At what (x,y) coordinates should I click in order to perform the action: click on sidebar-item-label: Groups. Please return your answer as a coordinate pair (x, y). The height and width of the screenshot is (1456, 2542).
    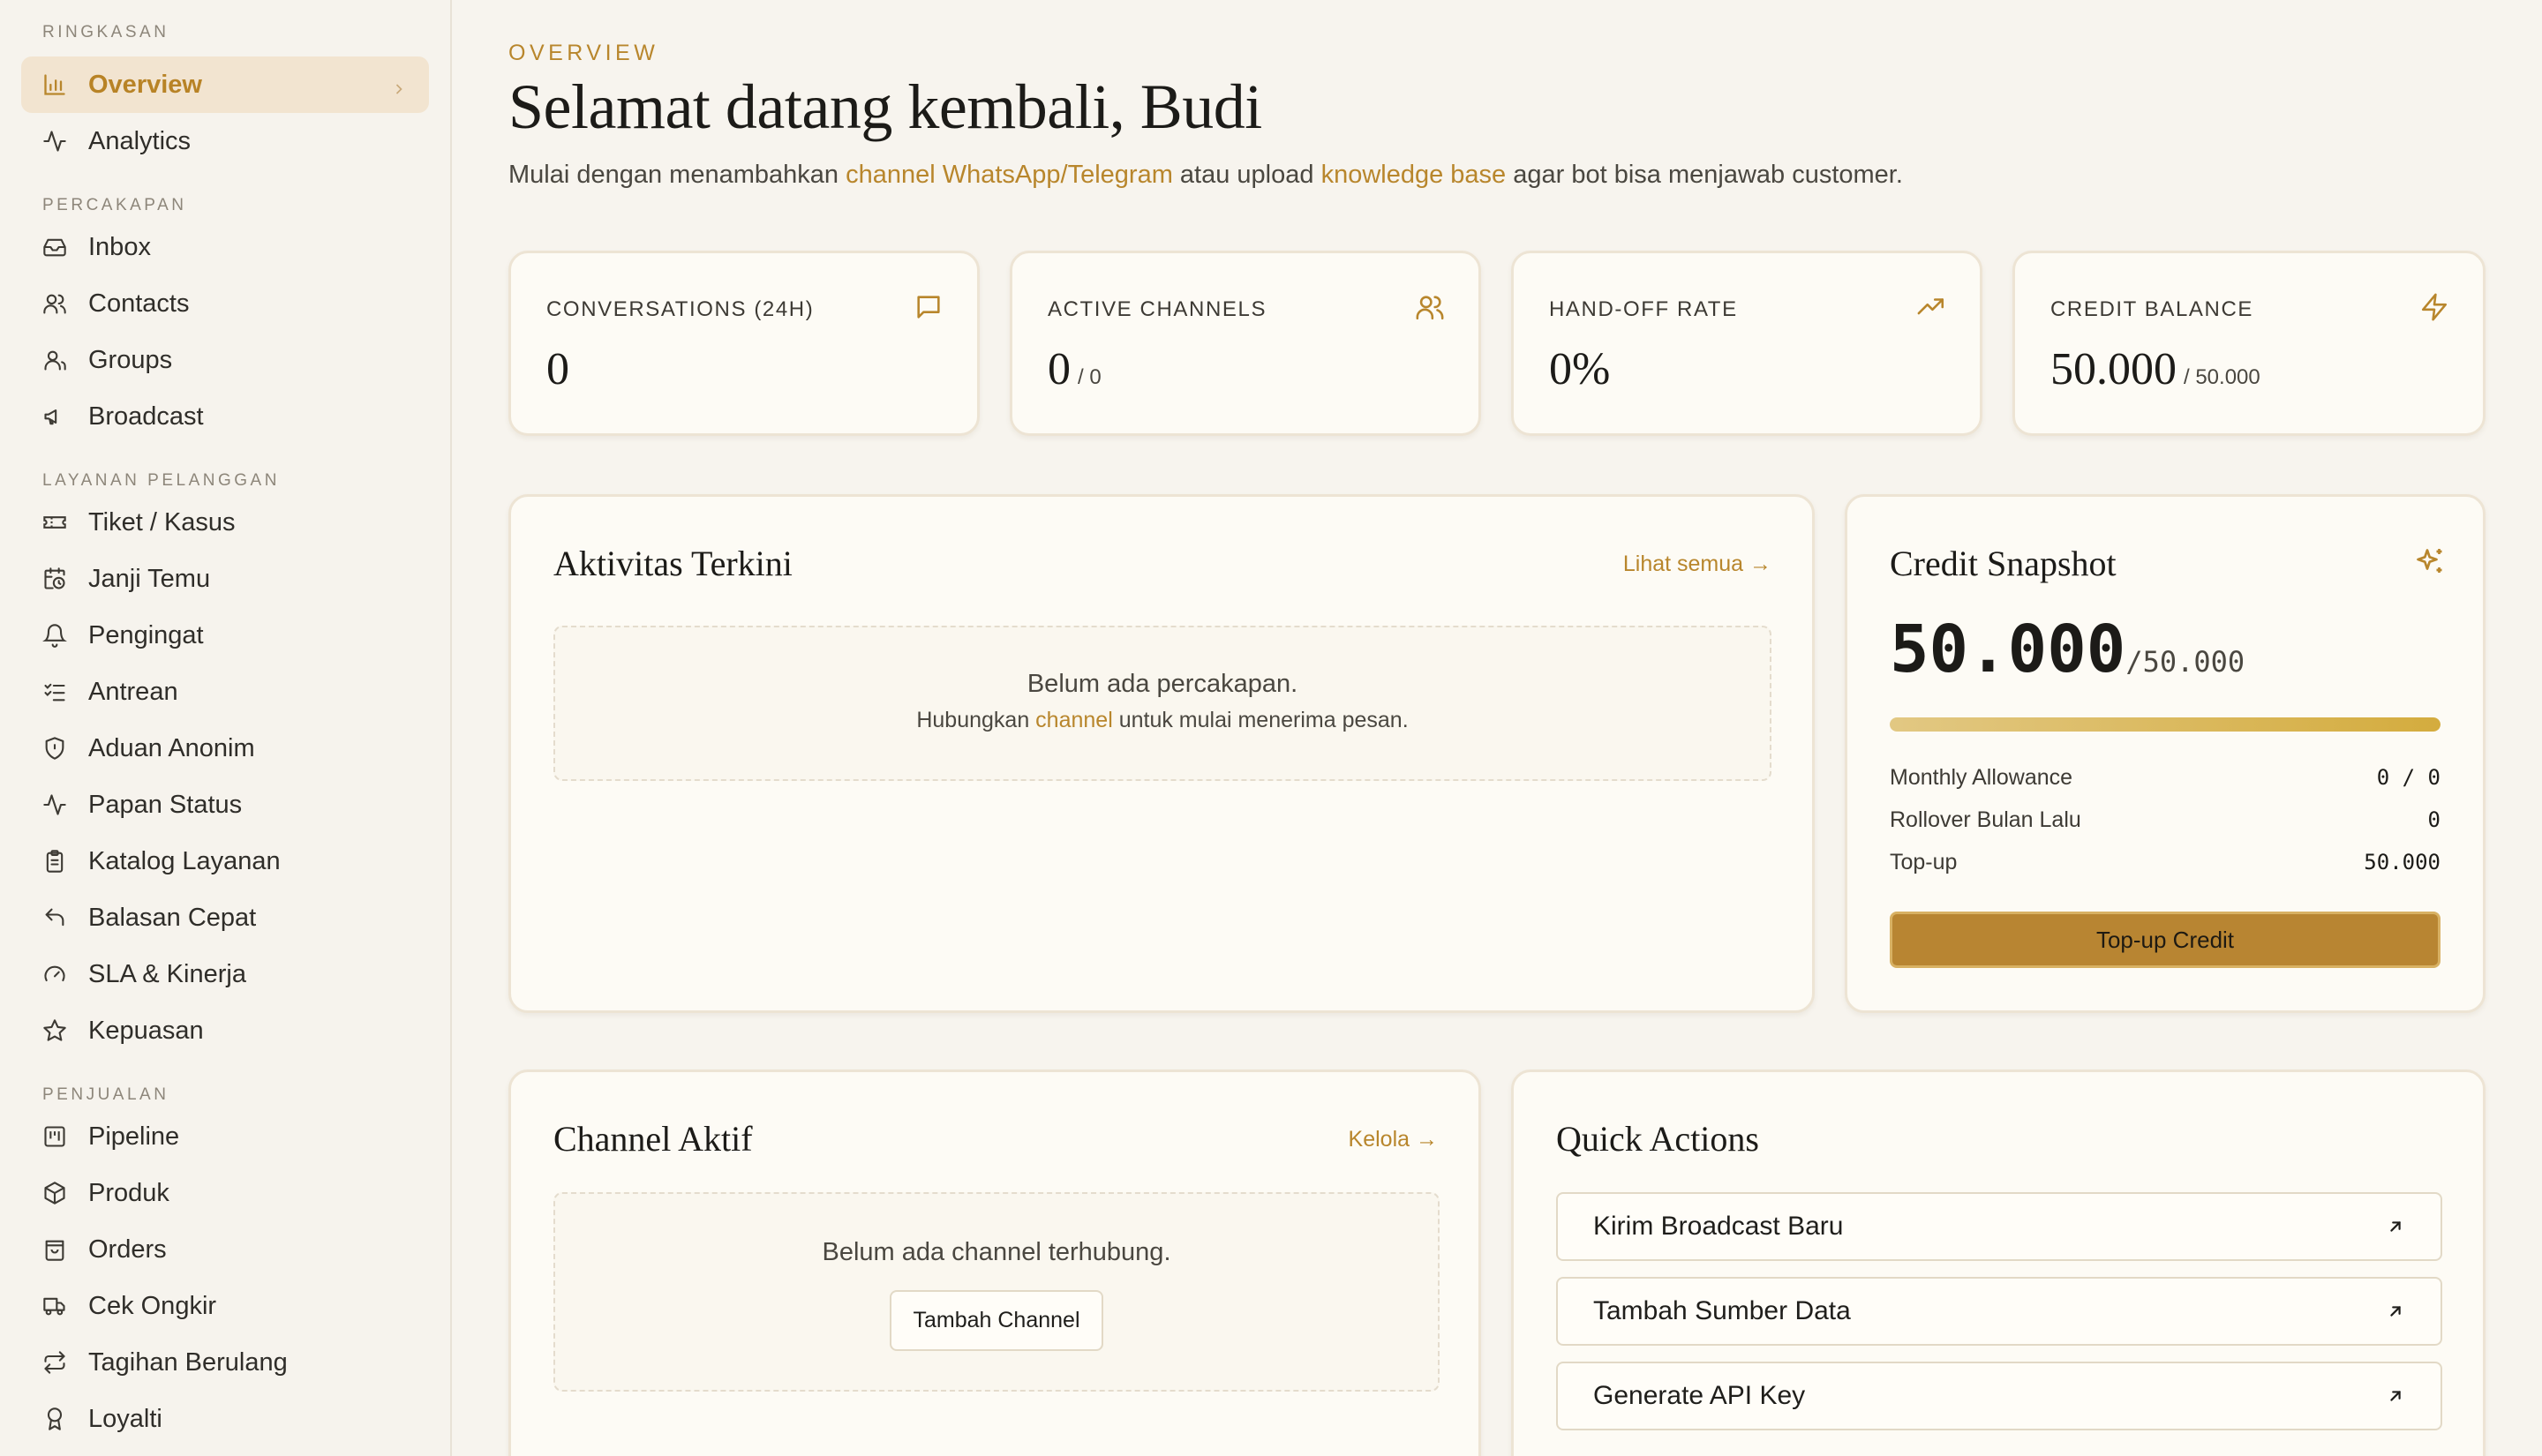
    Looking at the image, I should click on (131, 359).